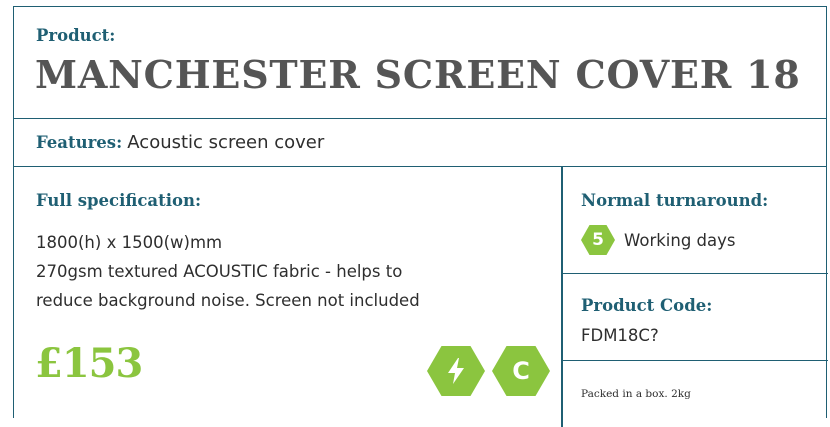  I want to click on turnaround-label: Normal turnaround:, so click(675, 200).